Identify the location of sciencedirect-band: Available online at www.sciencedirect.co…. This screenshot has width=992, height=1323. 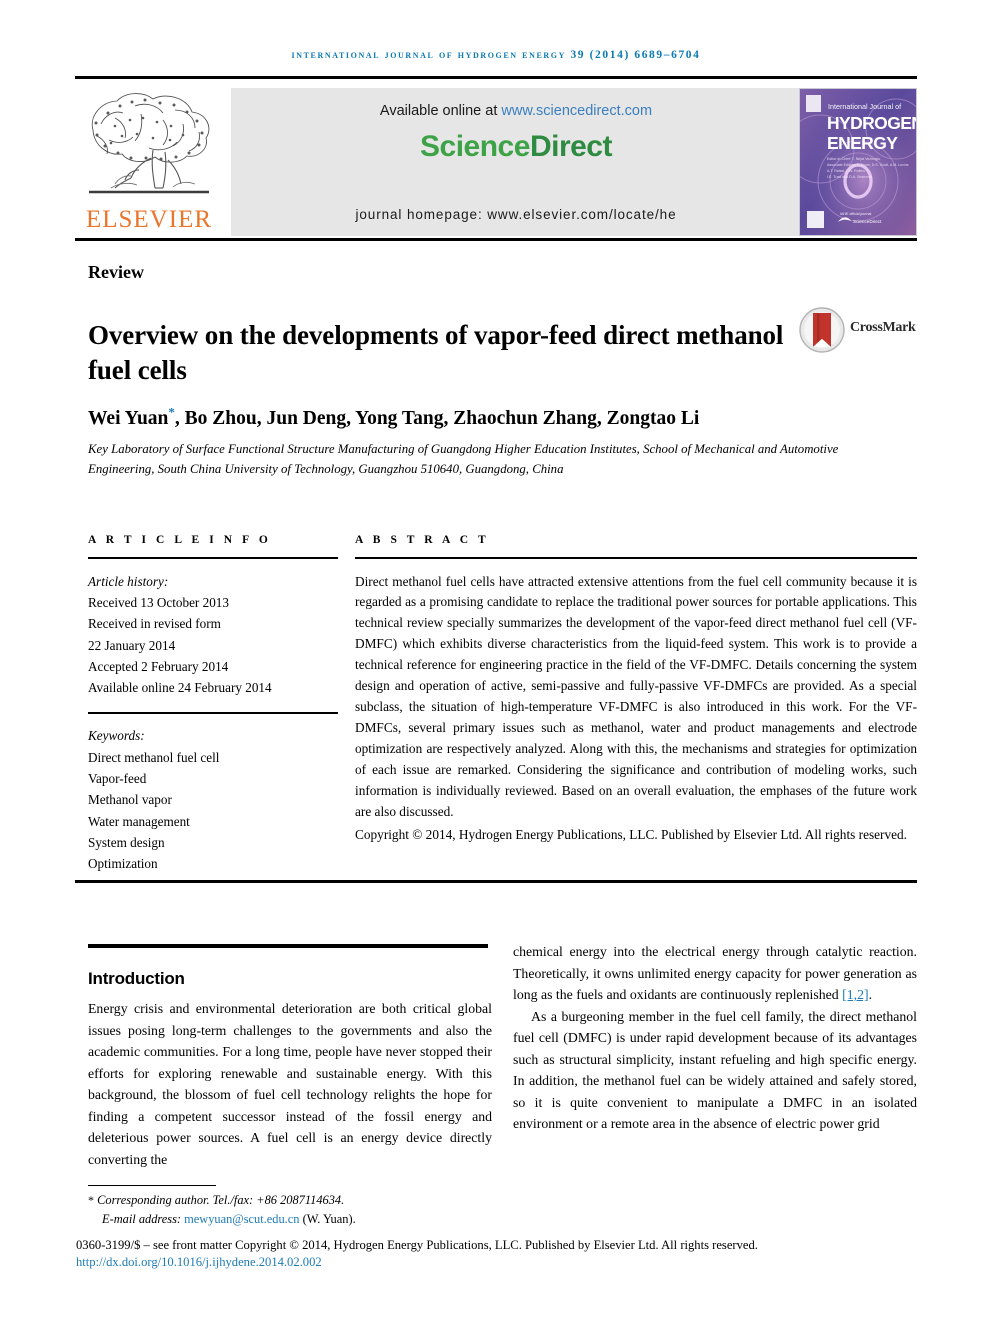
(516, 162).